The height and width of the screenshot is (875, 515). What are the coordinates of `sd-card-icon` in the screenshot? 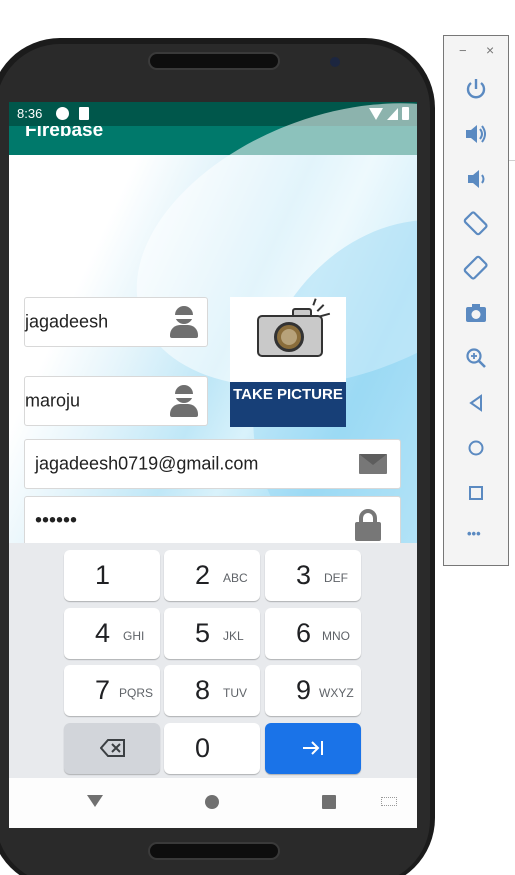 It's located at (84, 113).